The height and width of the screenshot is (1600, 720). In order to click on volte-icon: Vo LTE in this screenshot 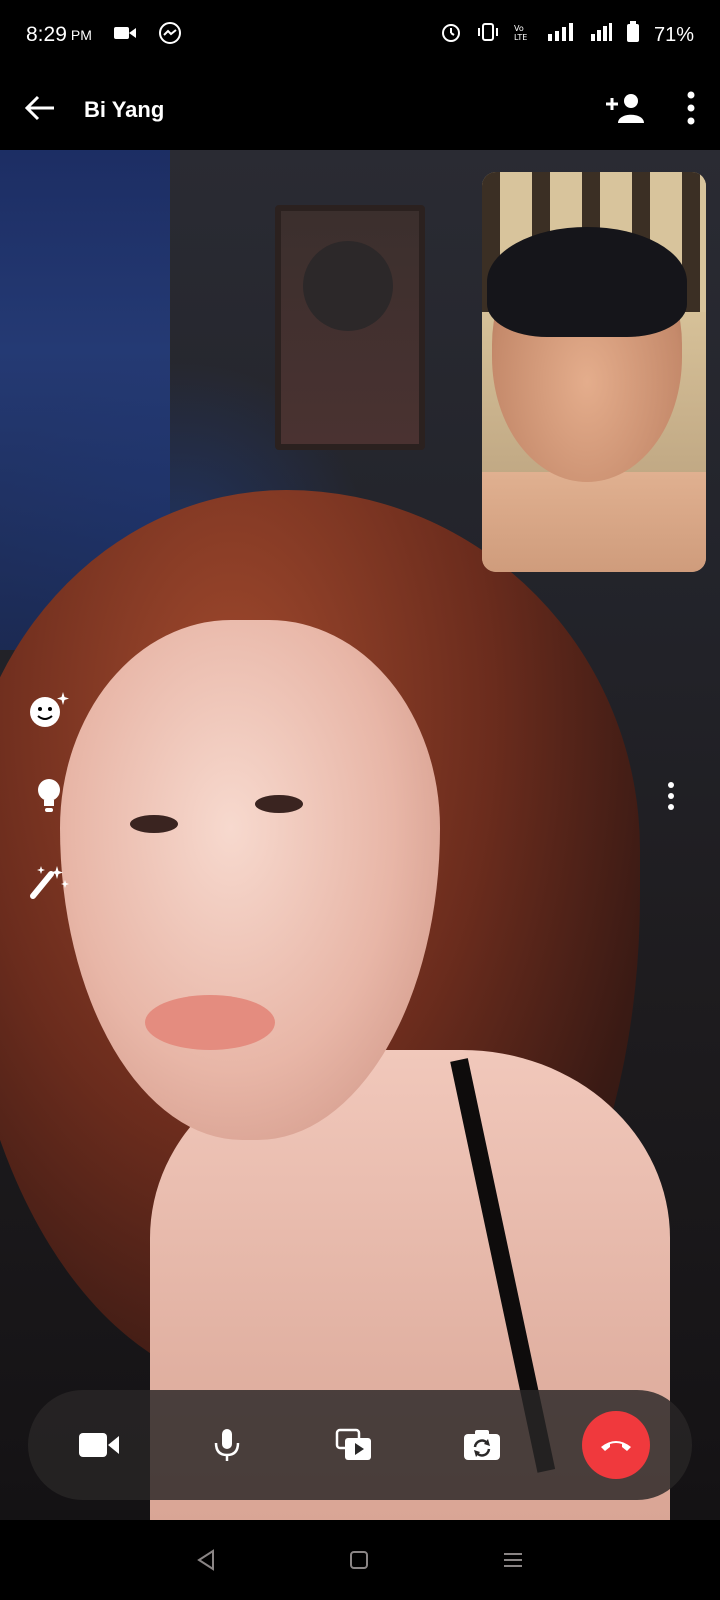, I will do `click(523, 35)`.